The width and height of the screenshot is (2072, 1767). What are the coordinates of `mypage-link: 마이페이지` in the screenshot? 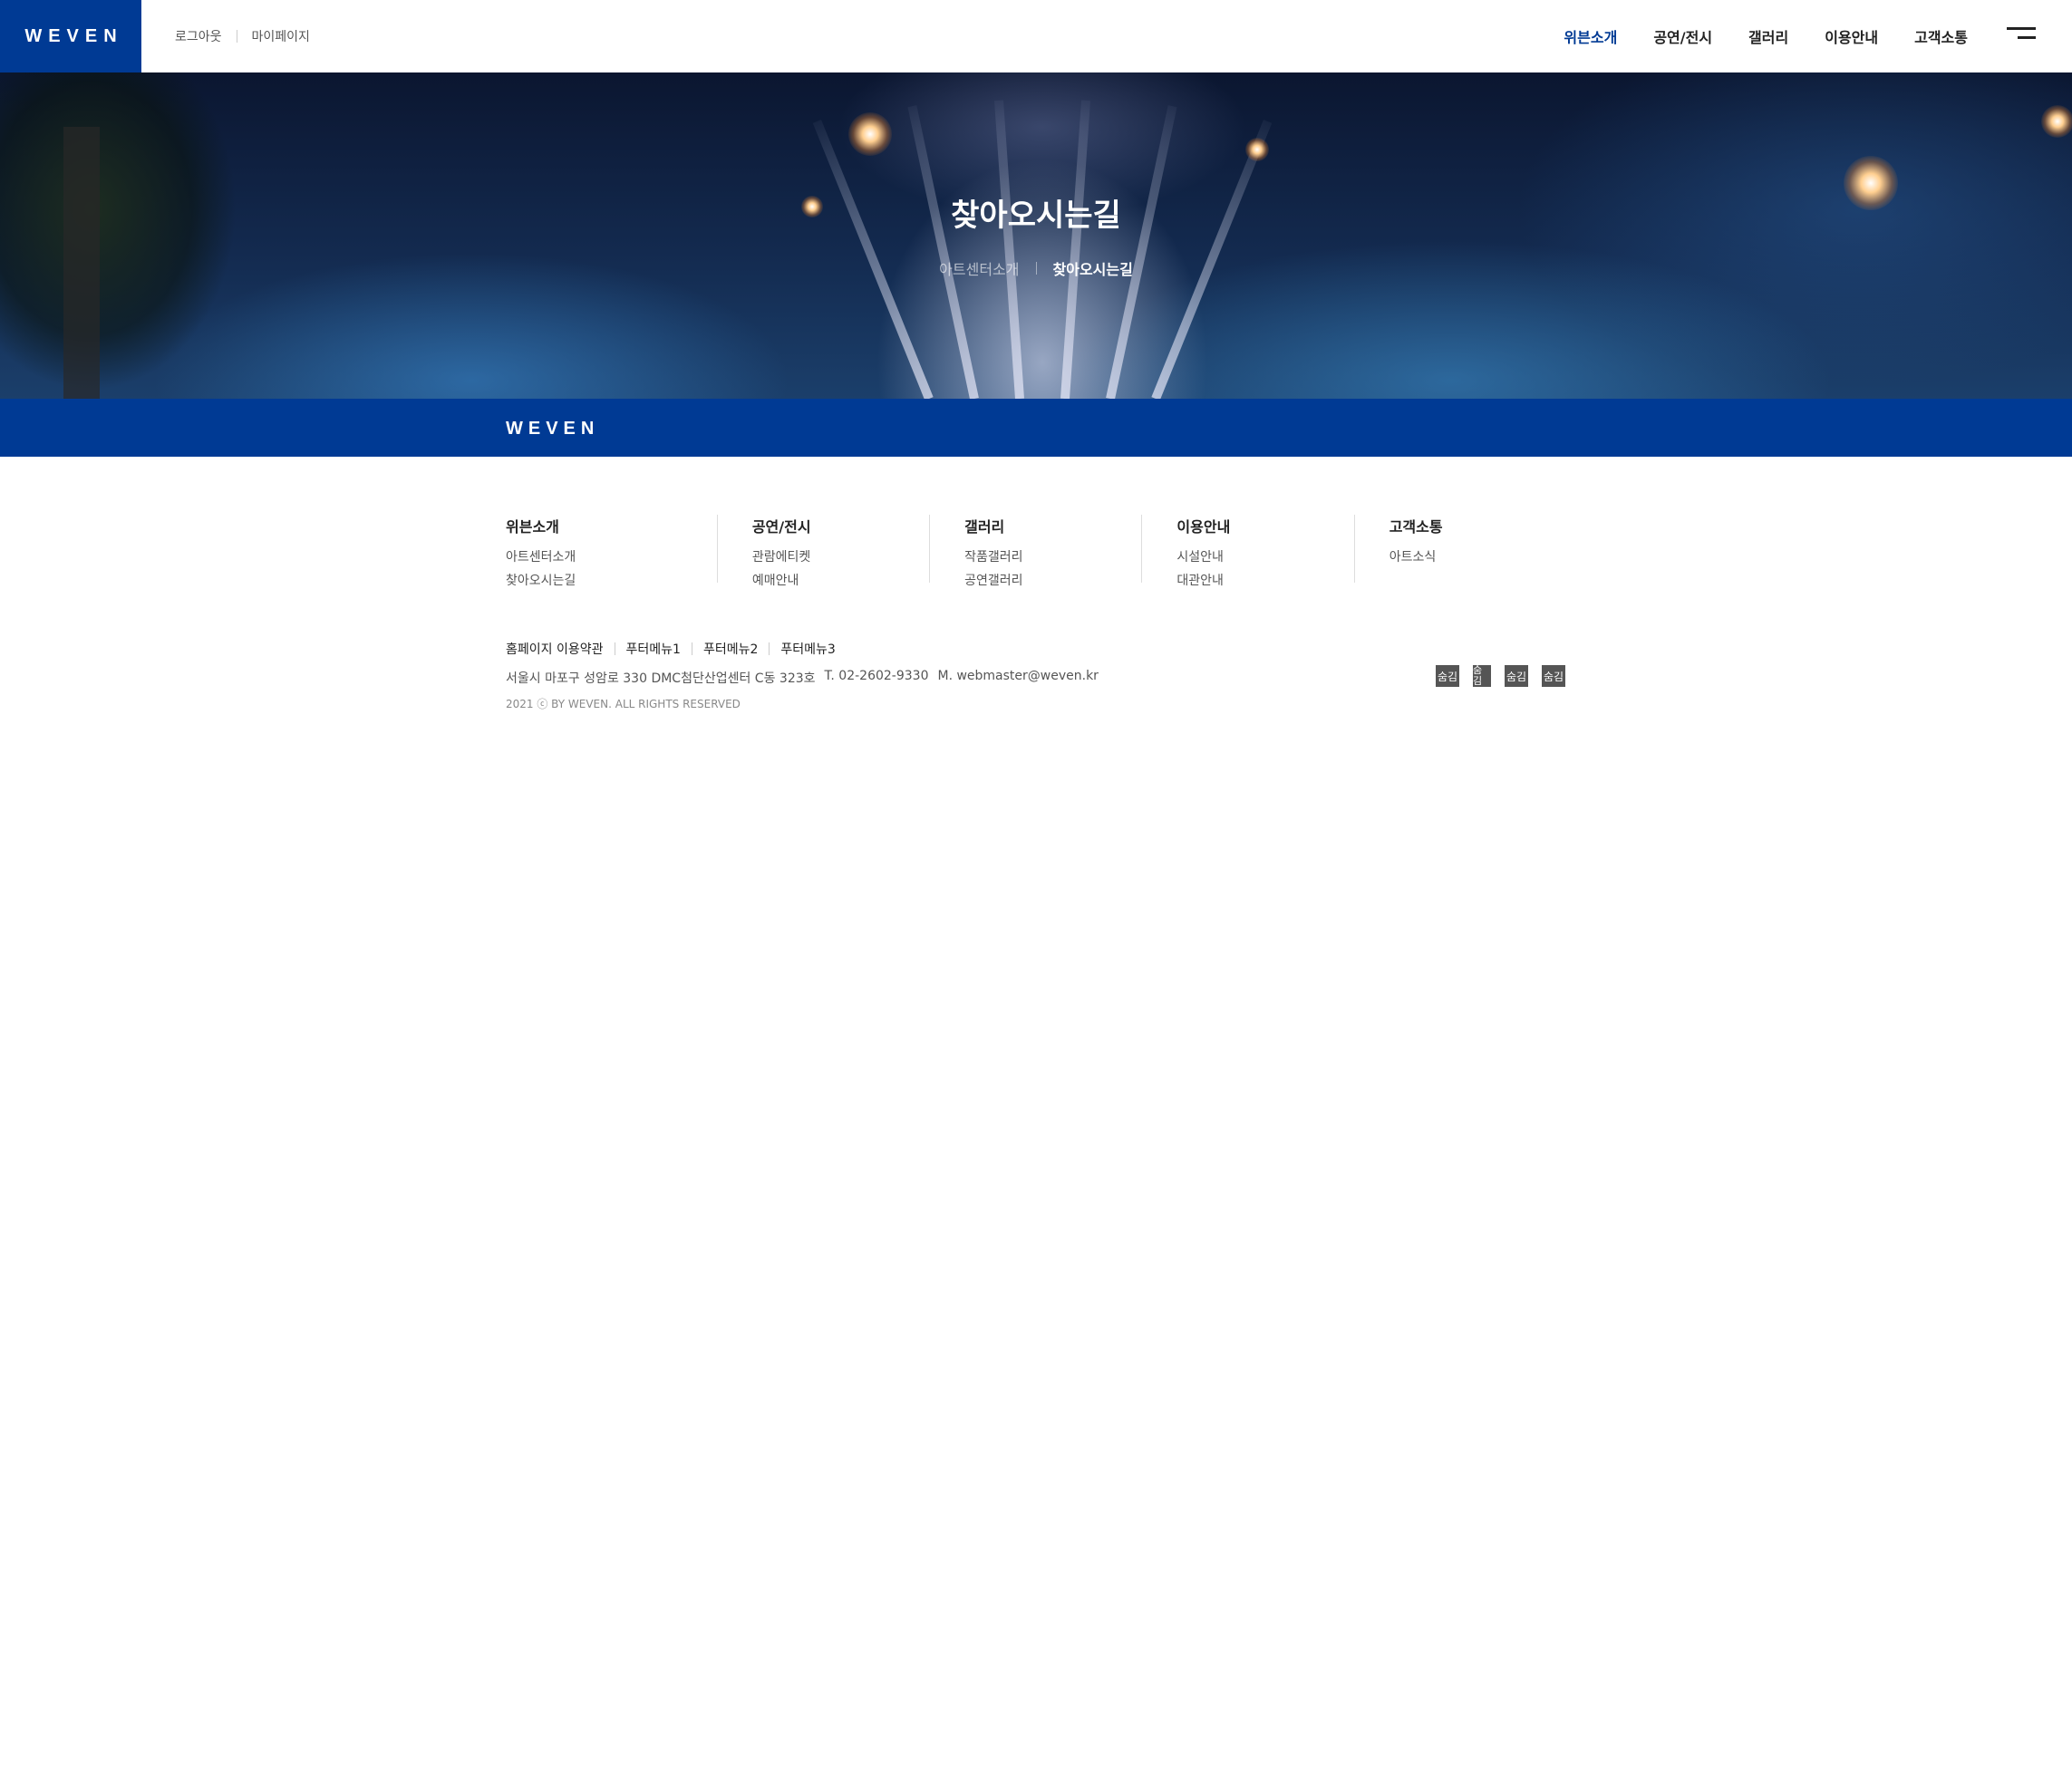 It's located at (281, 36).